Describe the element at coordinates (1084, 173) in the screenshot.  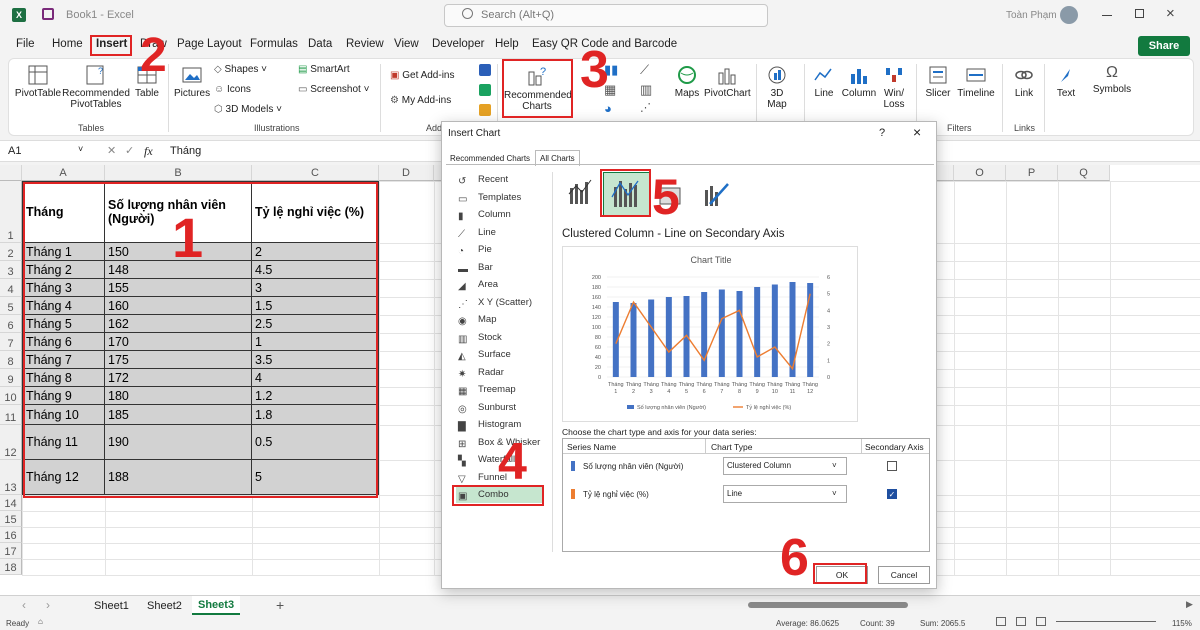
I see `column-header-q: Q` at that location.